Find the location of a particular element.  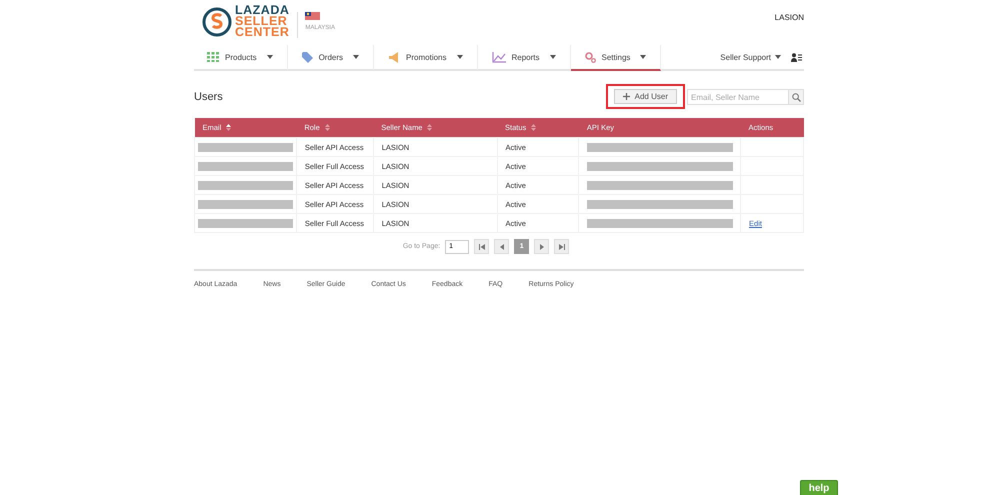

chart-icon is located at coordinates (499, 57).